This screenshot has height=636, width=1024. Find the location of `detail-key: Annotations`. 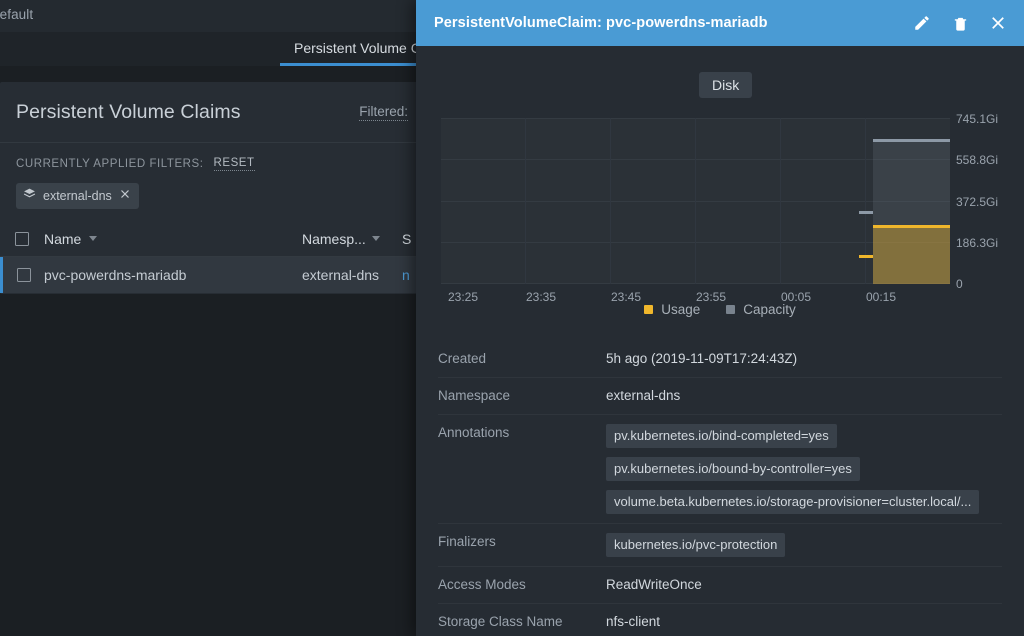

detail-key: Annotations is located at coordinates (474, 432).